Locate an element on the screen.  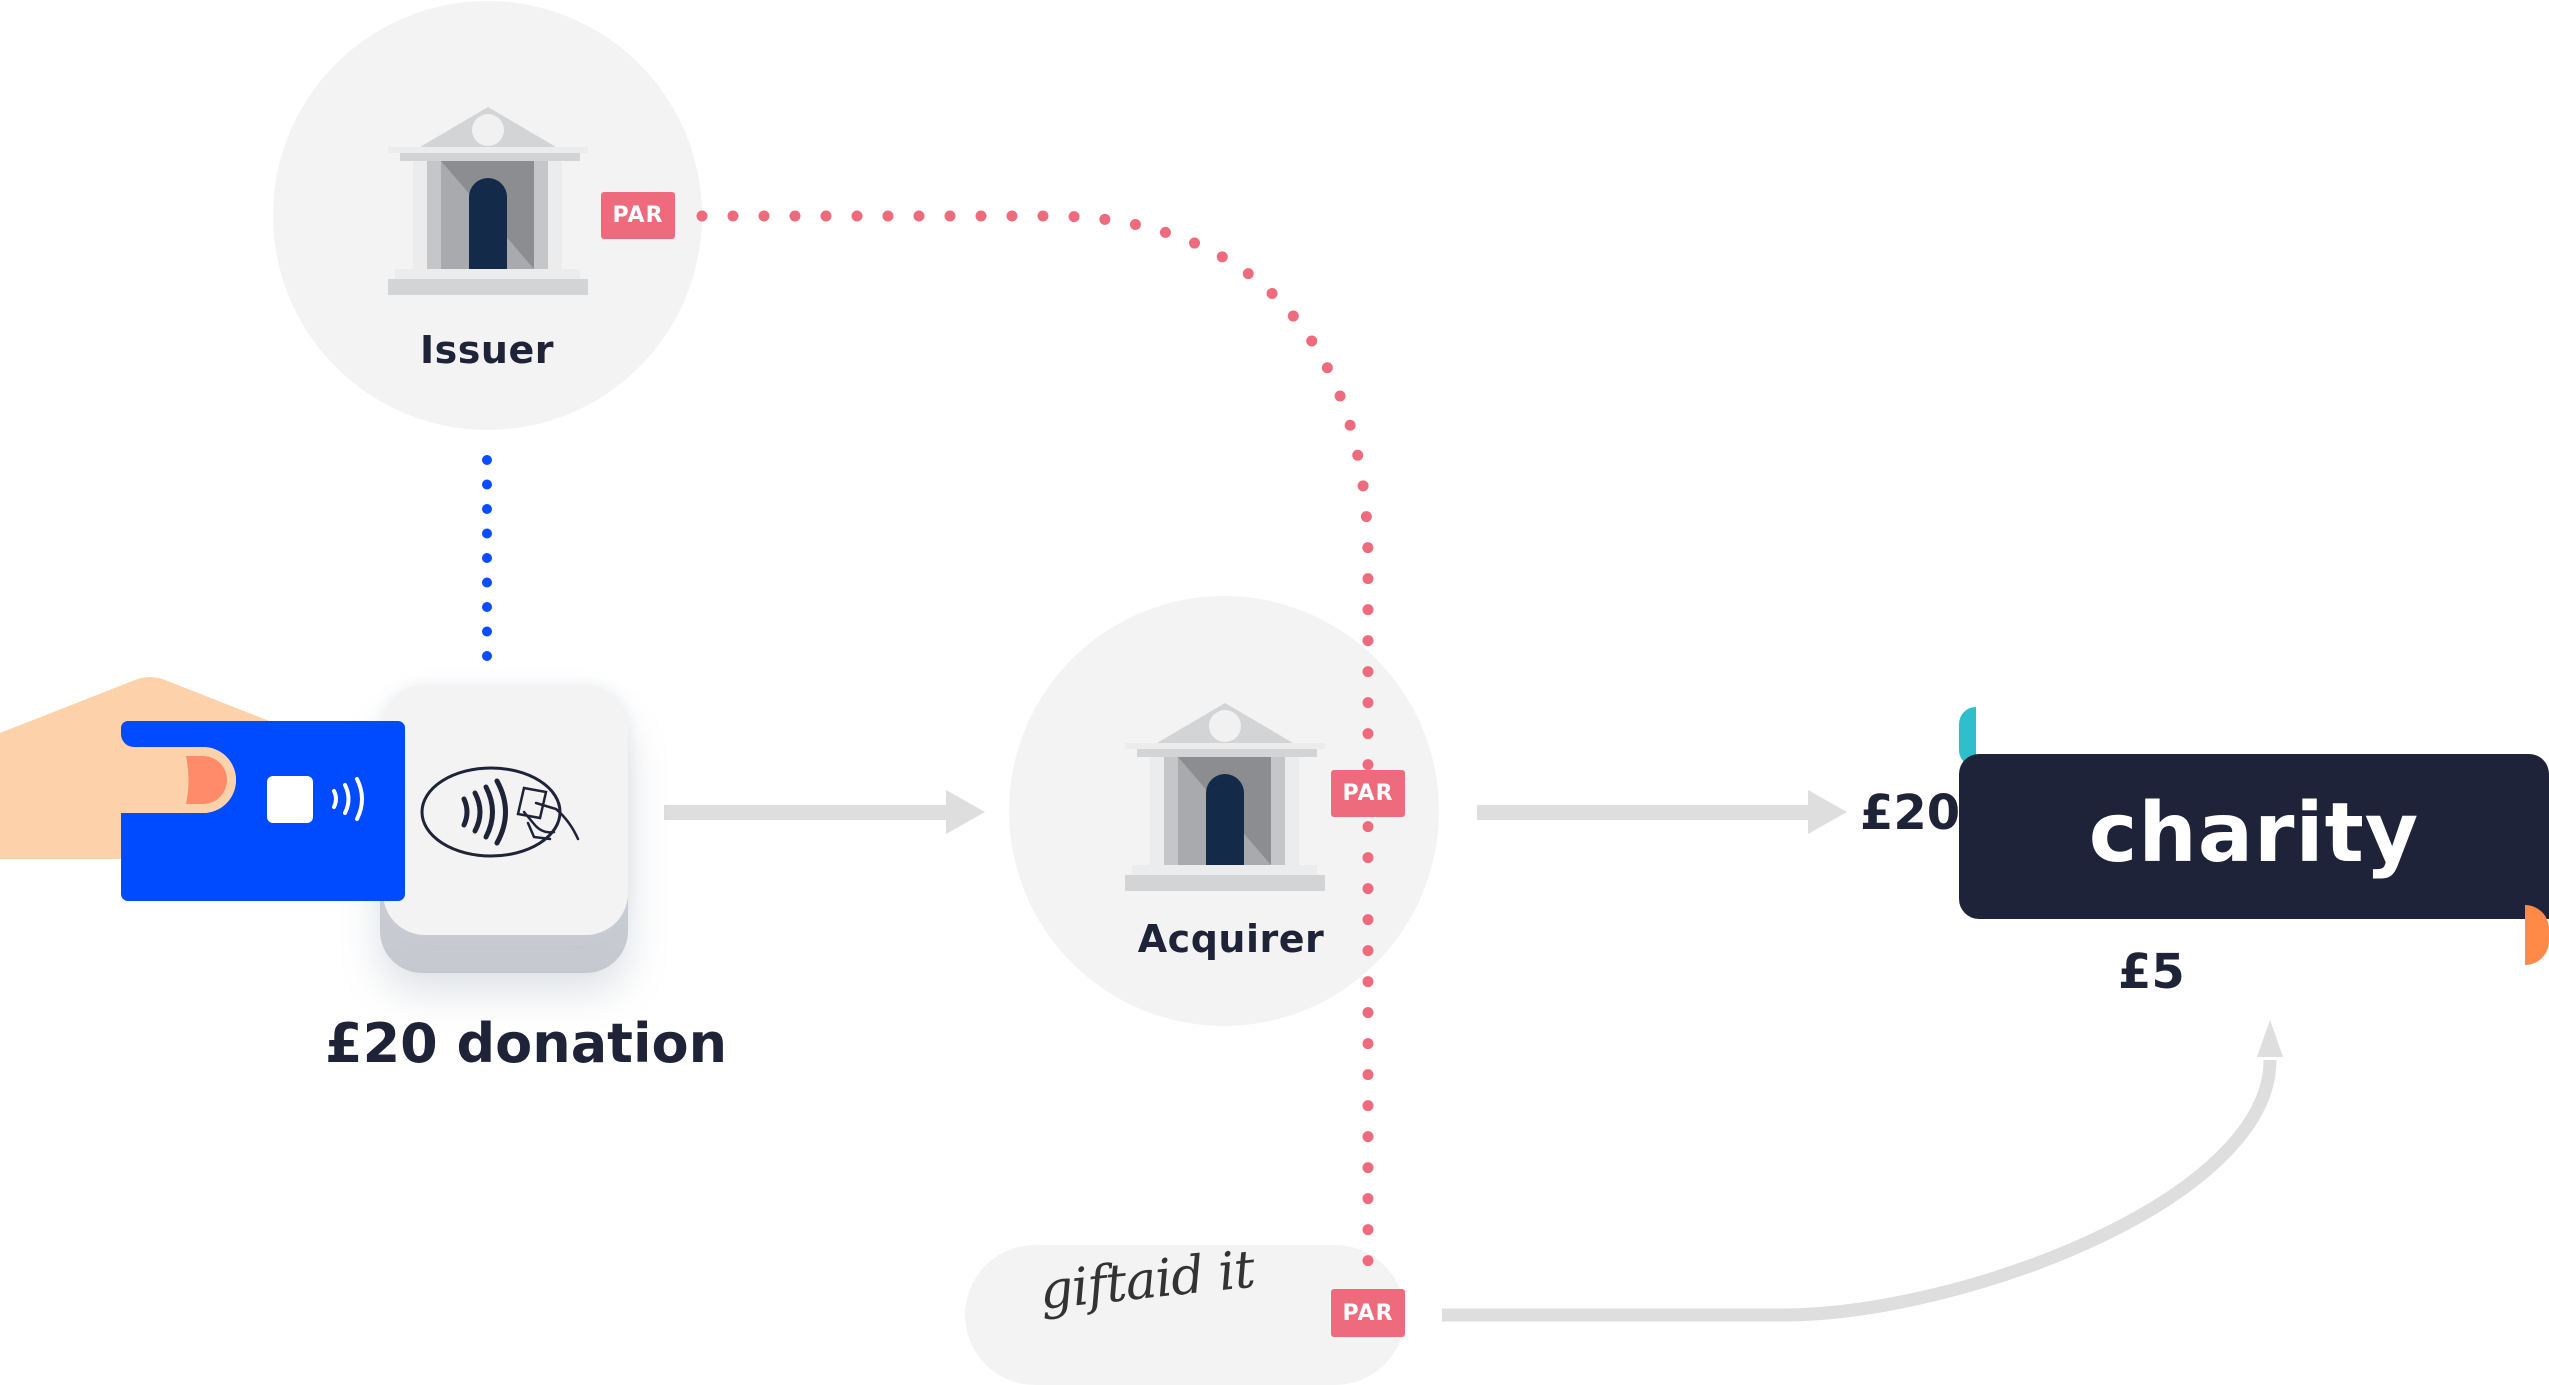
hand-holding-card is located at coordinates (202, 789).